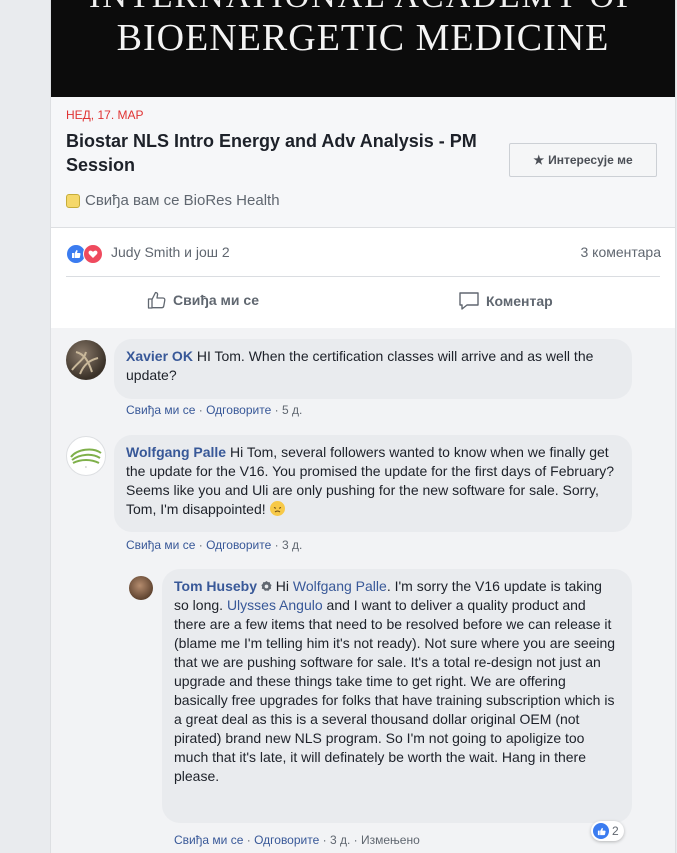 The height and width of the screenshot is (853, 677). Describe the element at coordinates (390, 840) in the screenshot. I see `reply-edited: Измењено` at that location.